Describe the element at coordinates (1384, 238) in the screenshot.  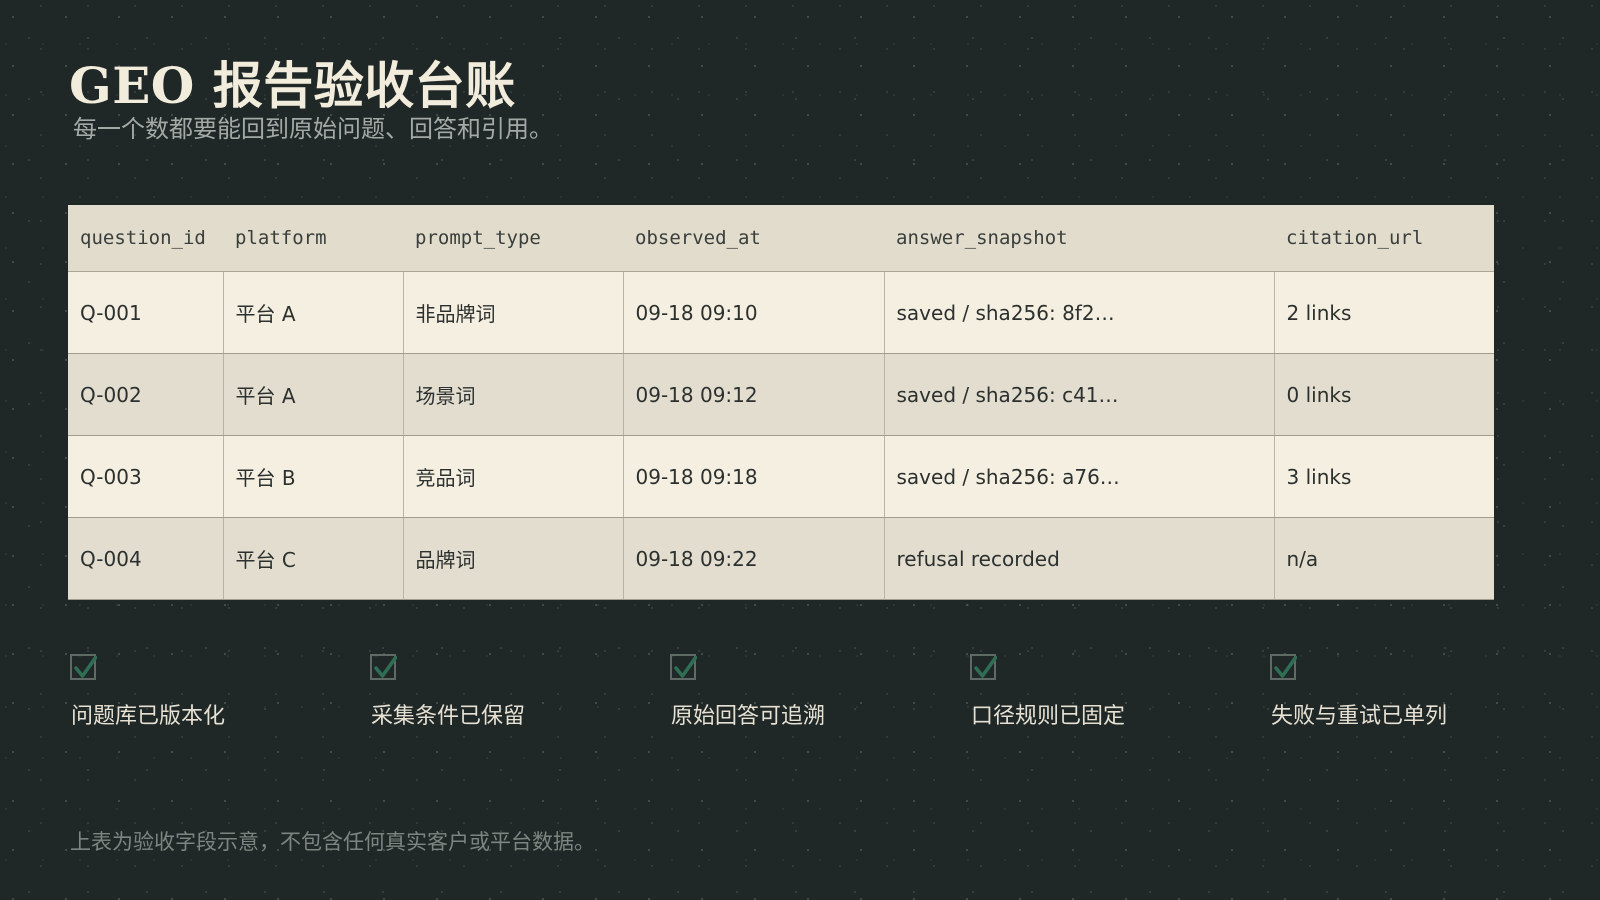
I see `column-header-citation-url: citation_url` at that location.